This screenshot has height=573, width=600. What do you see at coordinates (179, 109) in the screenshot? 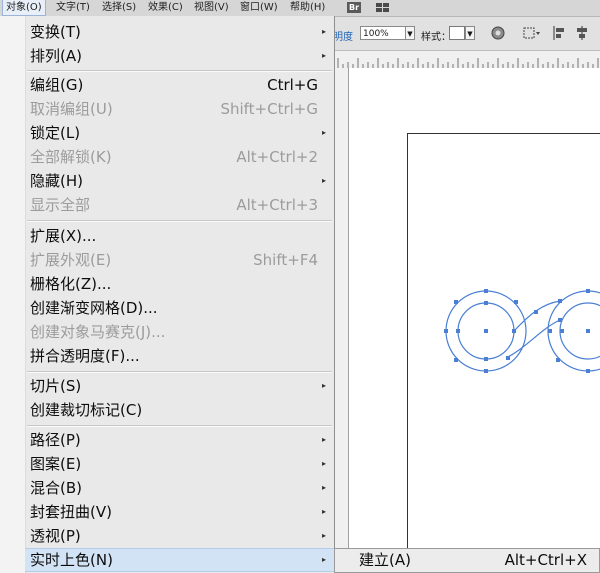
I see `menu-item-ungroup: 取消编组(U) Shift+Ctrl+G` at bounding box center [179, 109].